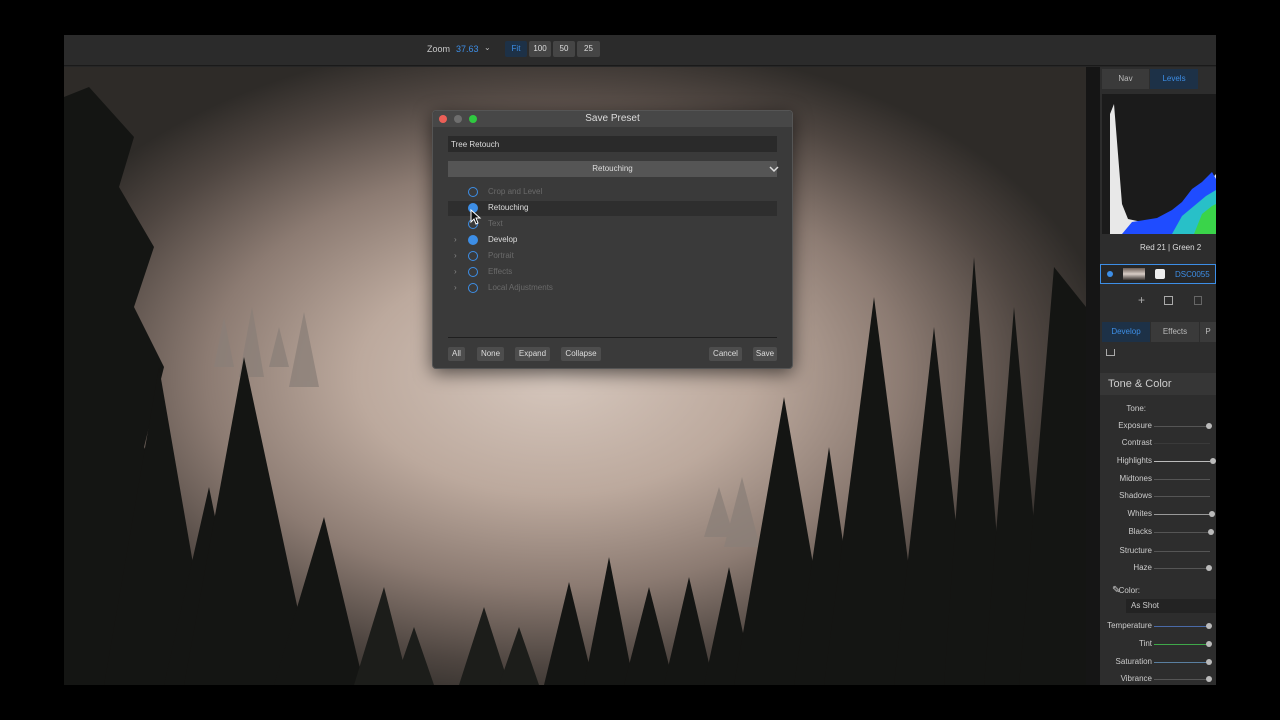  What do you see at coordinates (1174, 79) in the screenshot?
I see `tab-levels: Levels` at bounding box center [1174, 79].